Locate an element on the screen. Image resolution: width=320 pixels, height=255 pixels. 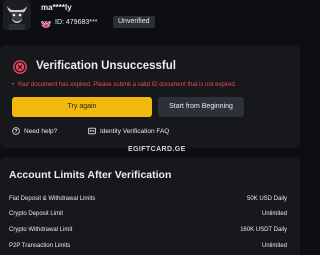
limit-row: Crypto Deposit Limit Unlimited is located at coordinates (148, 214).